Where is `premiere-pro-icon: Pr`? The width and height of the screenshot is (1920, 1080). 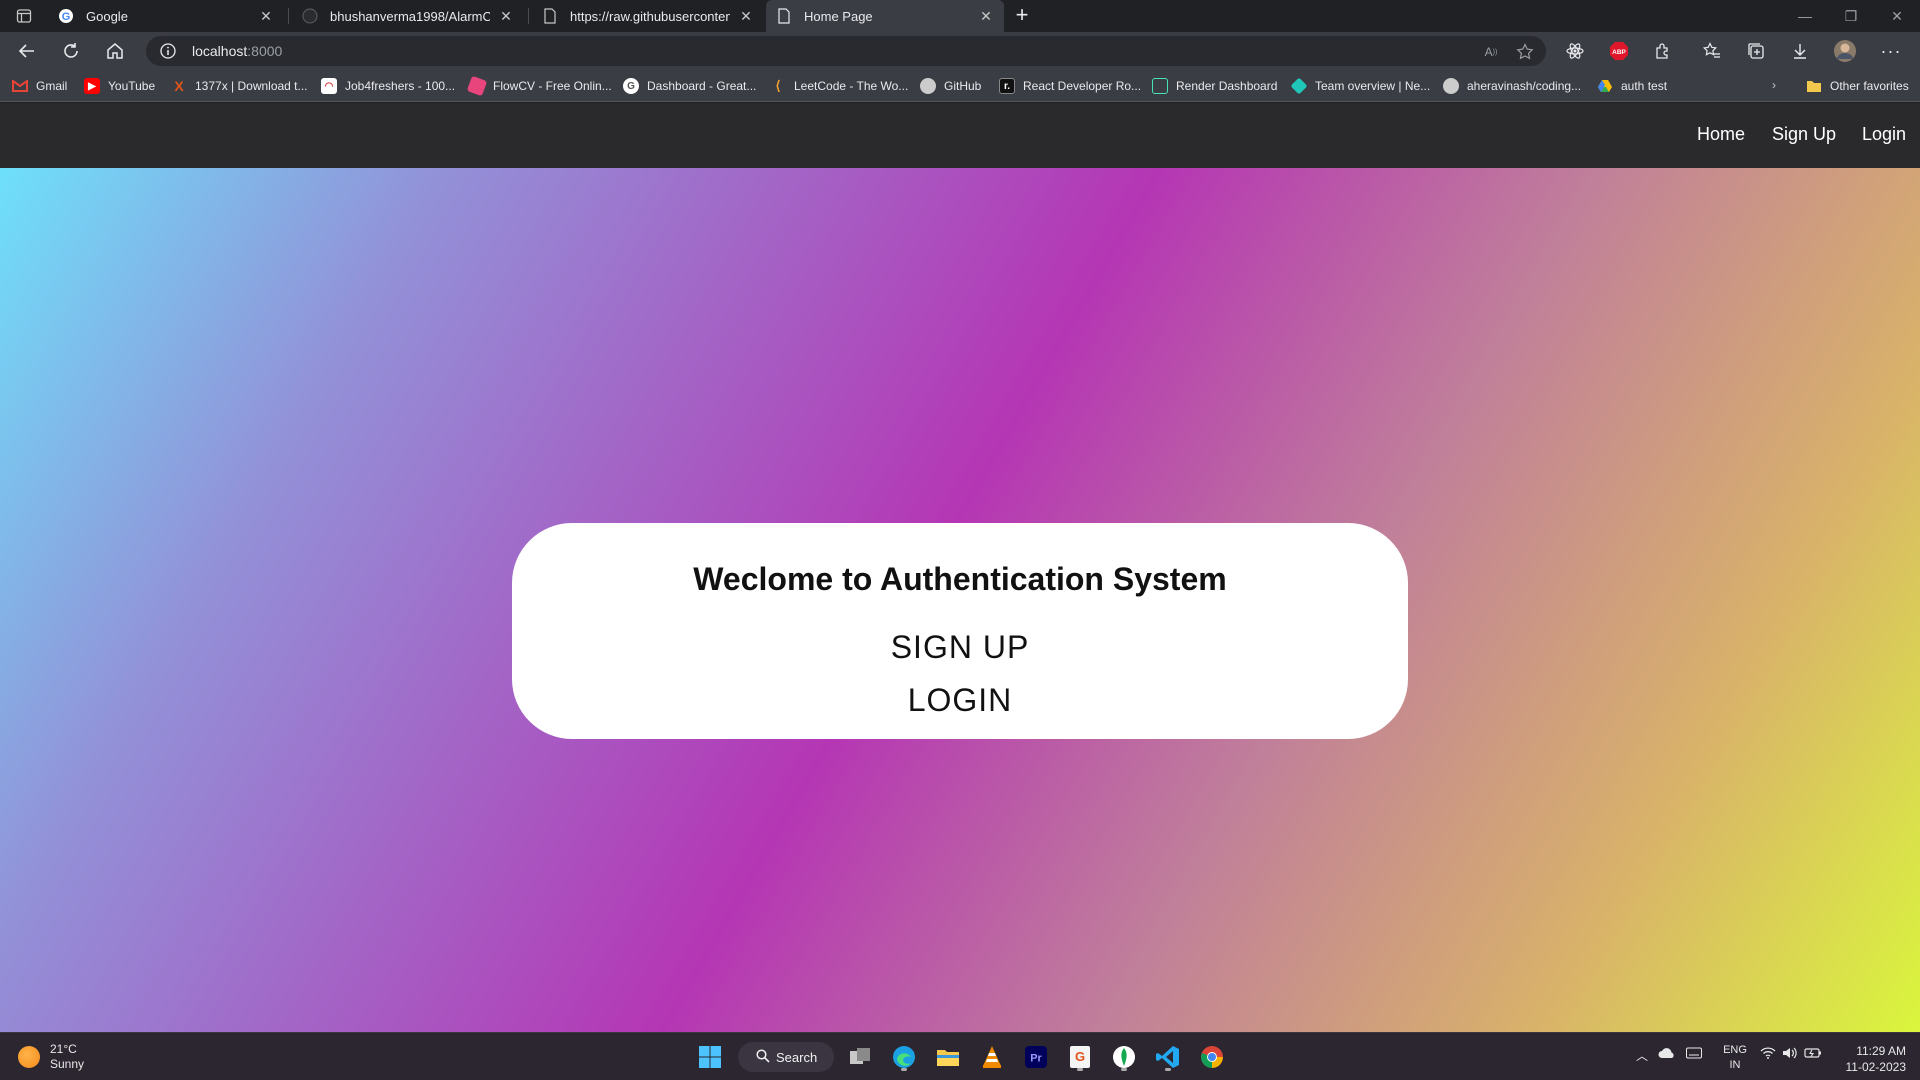 premiere-pro-icon: Pr is located at coordinates (1036, 1057).